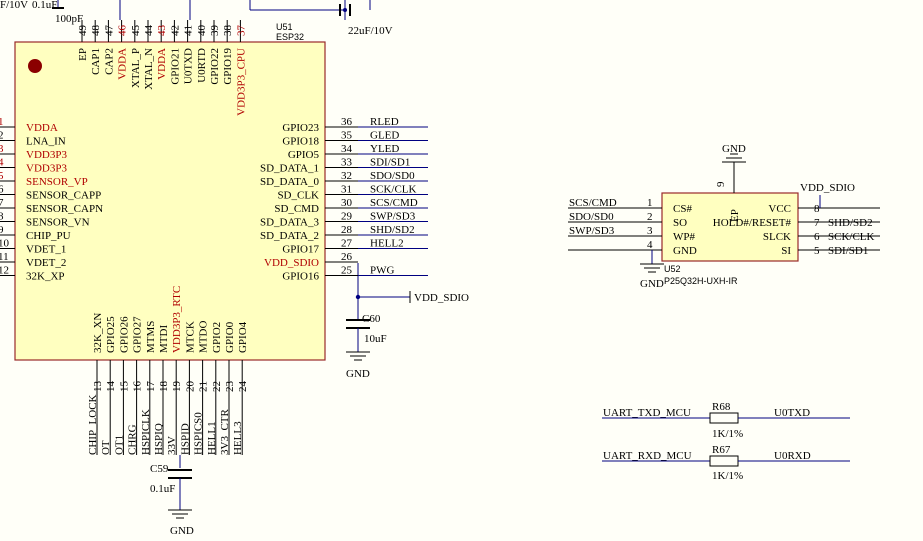 The width and height of the screenshot is (923, 541). What do you see at coordinates (177, 387) in the screenshot?
I see `pin-number: 19` at bounding box center [177, 387].